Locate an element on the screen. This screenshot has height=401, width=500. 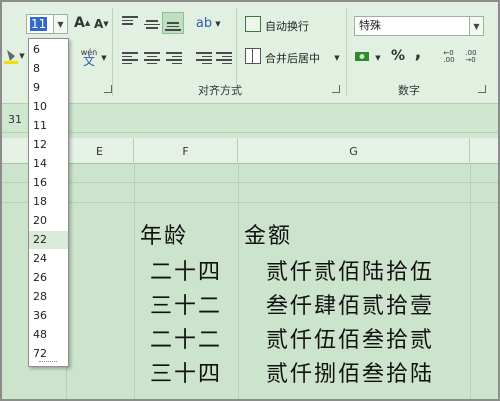
font-size-option: 18 is located at coordinates (48, 202).